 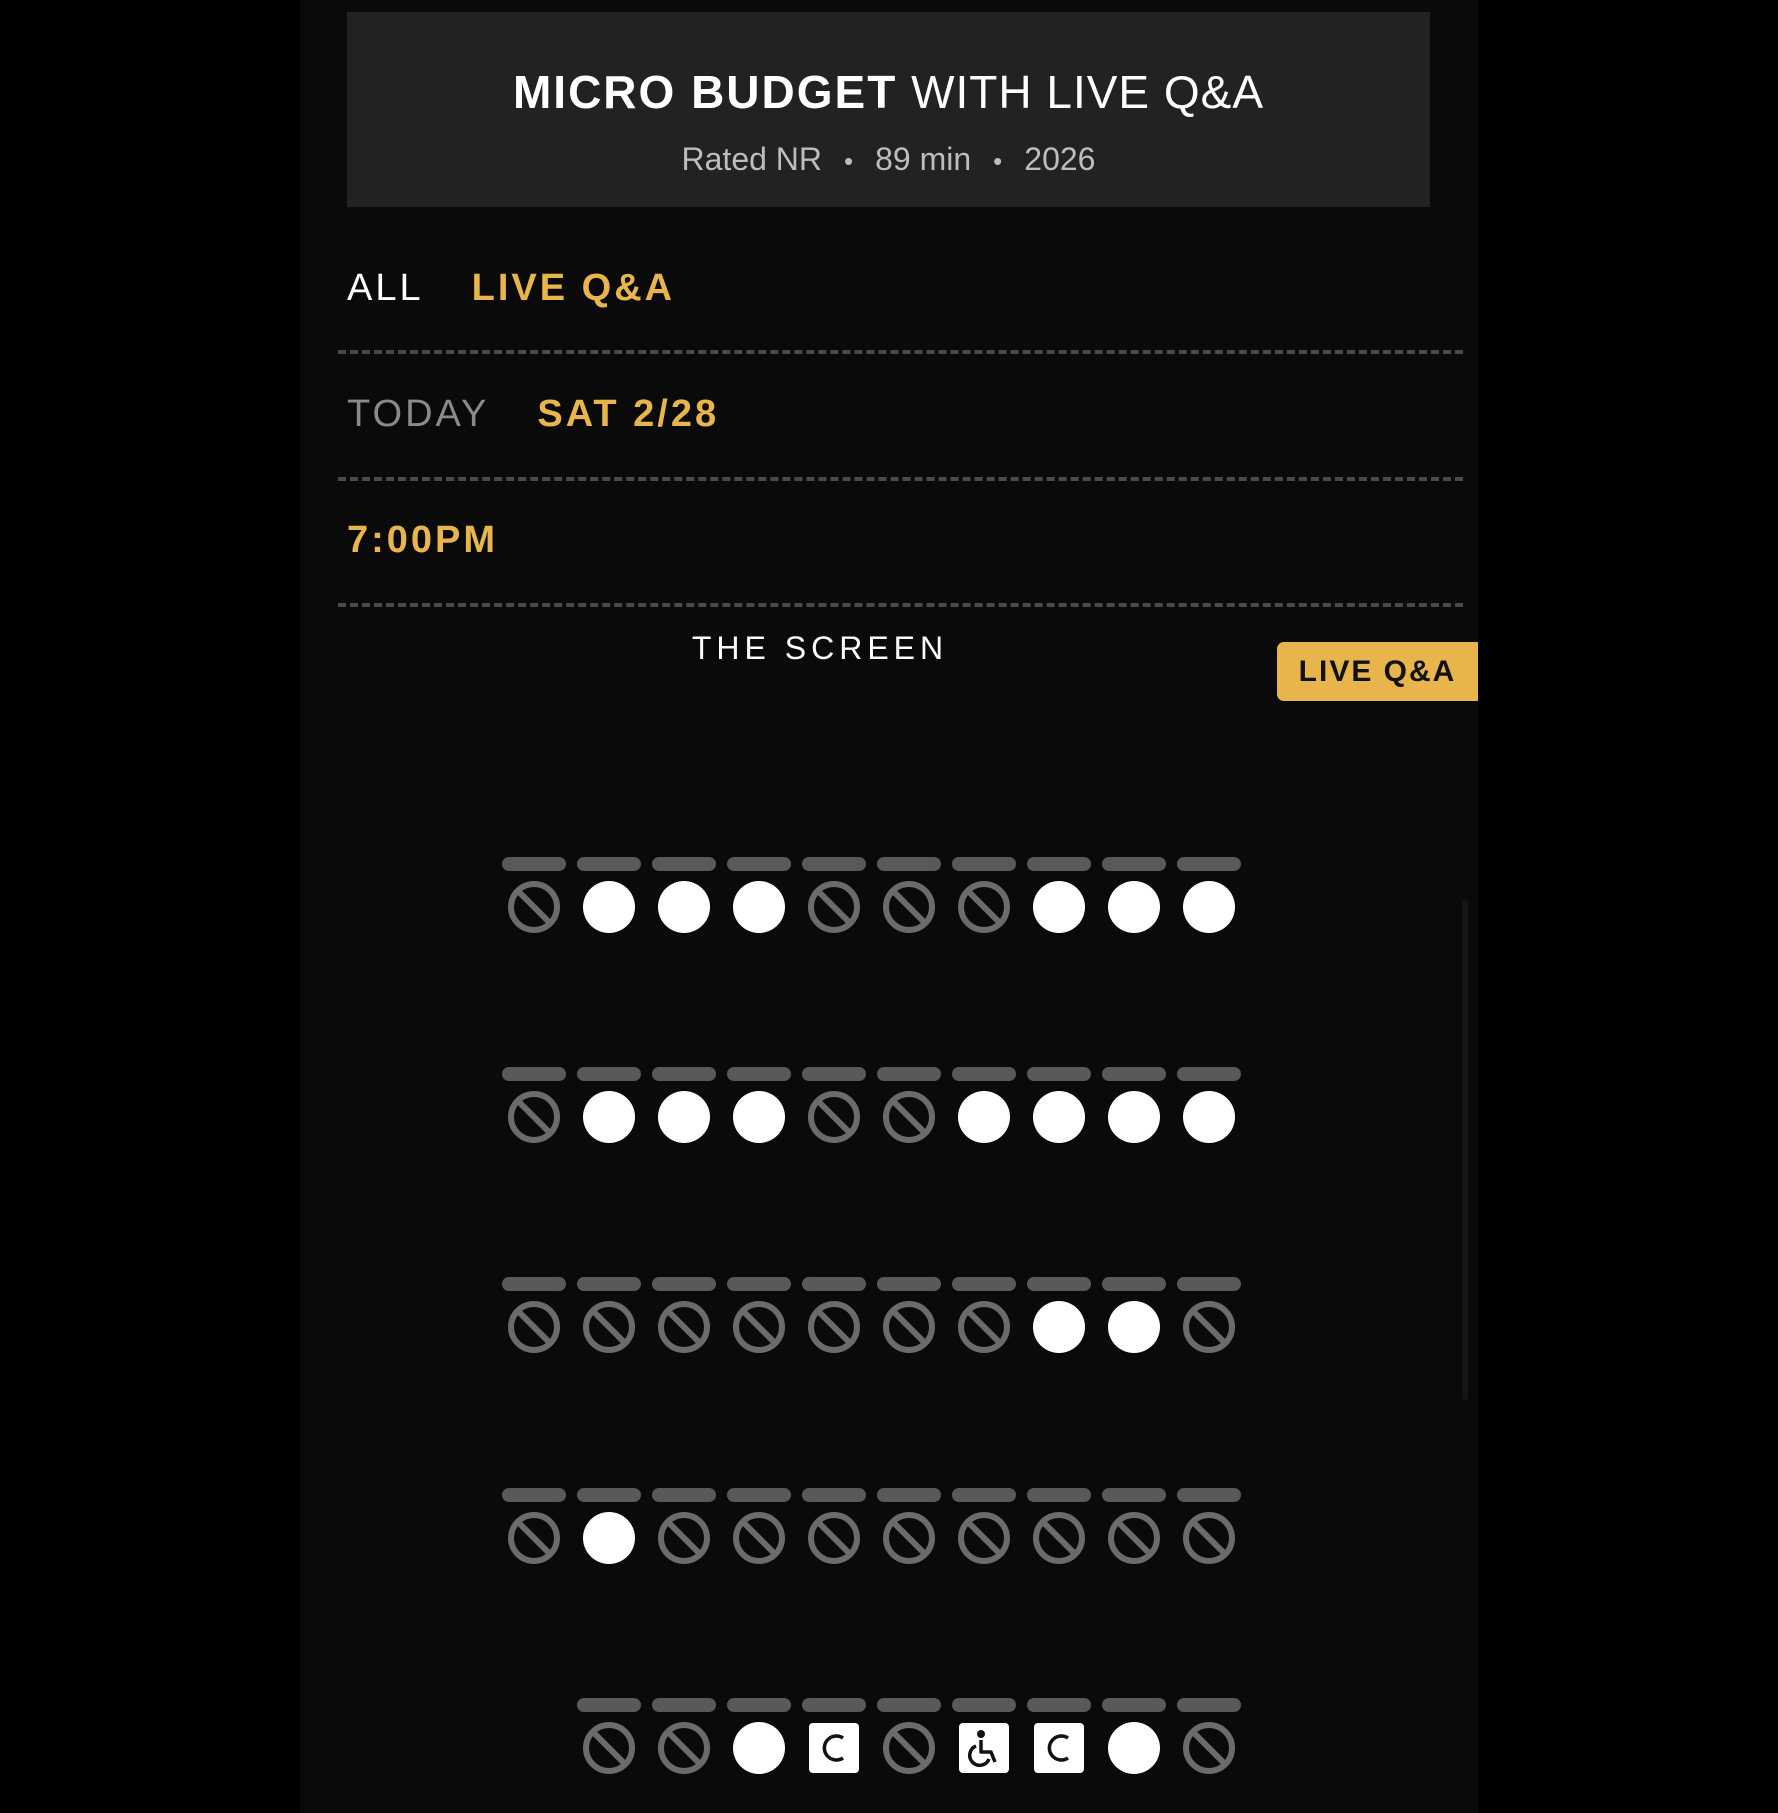 What do you see at coordinates (385, 288) in the screenshot?
I see `format-option-all: ALL` at bounding box center [385, 288].